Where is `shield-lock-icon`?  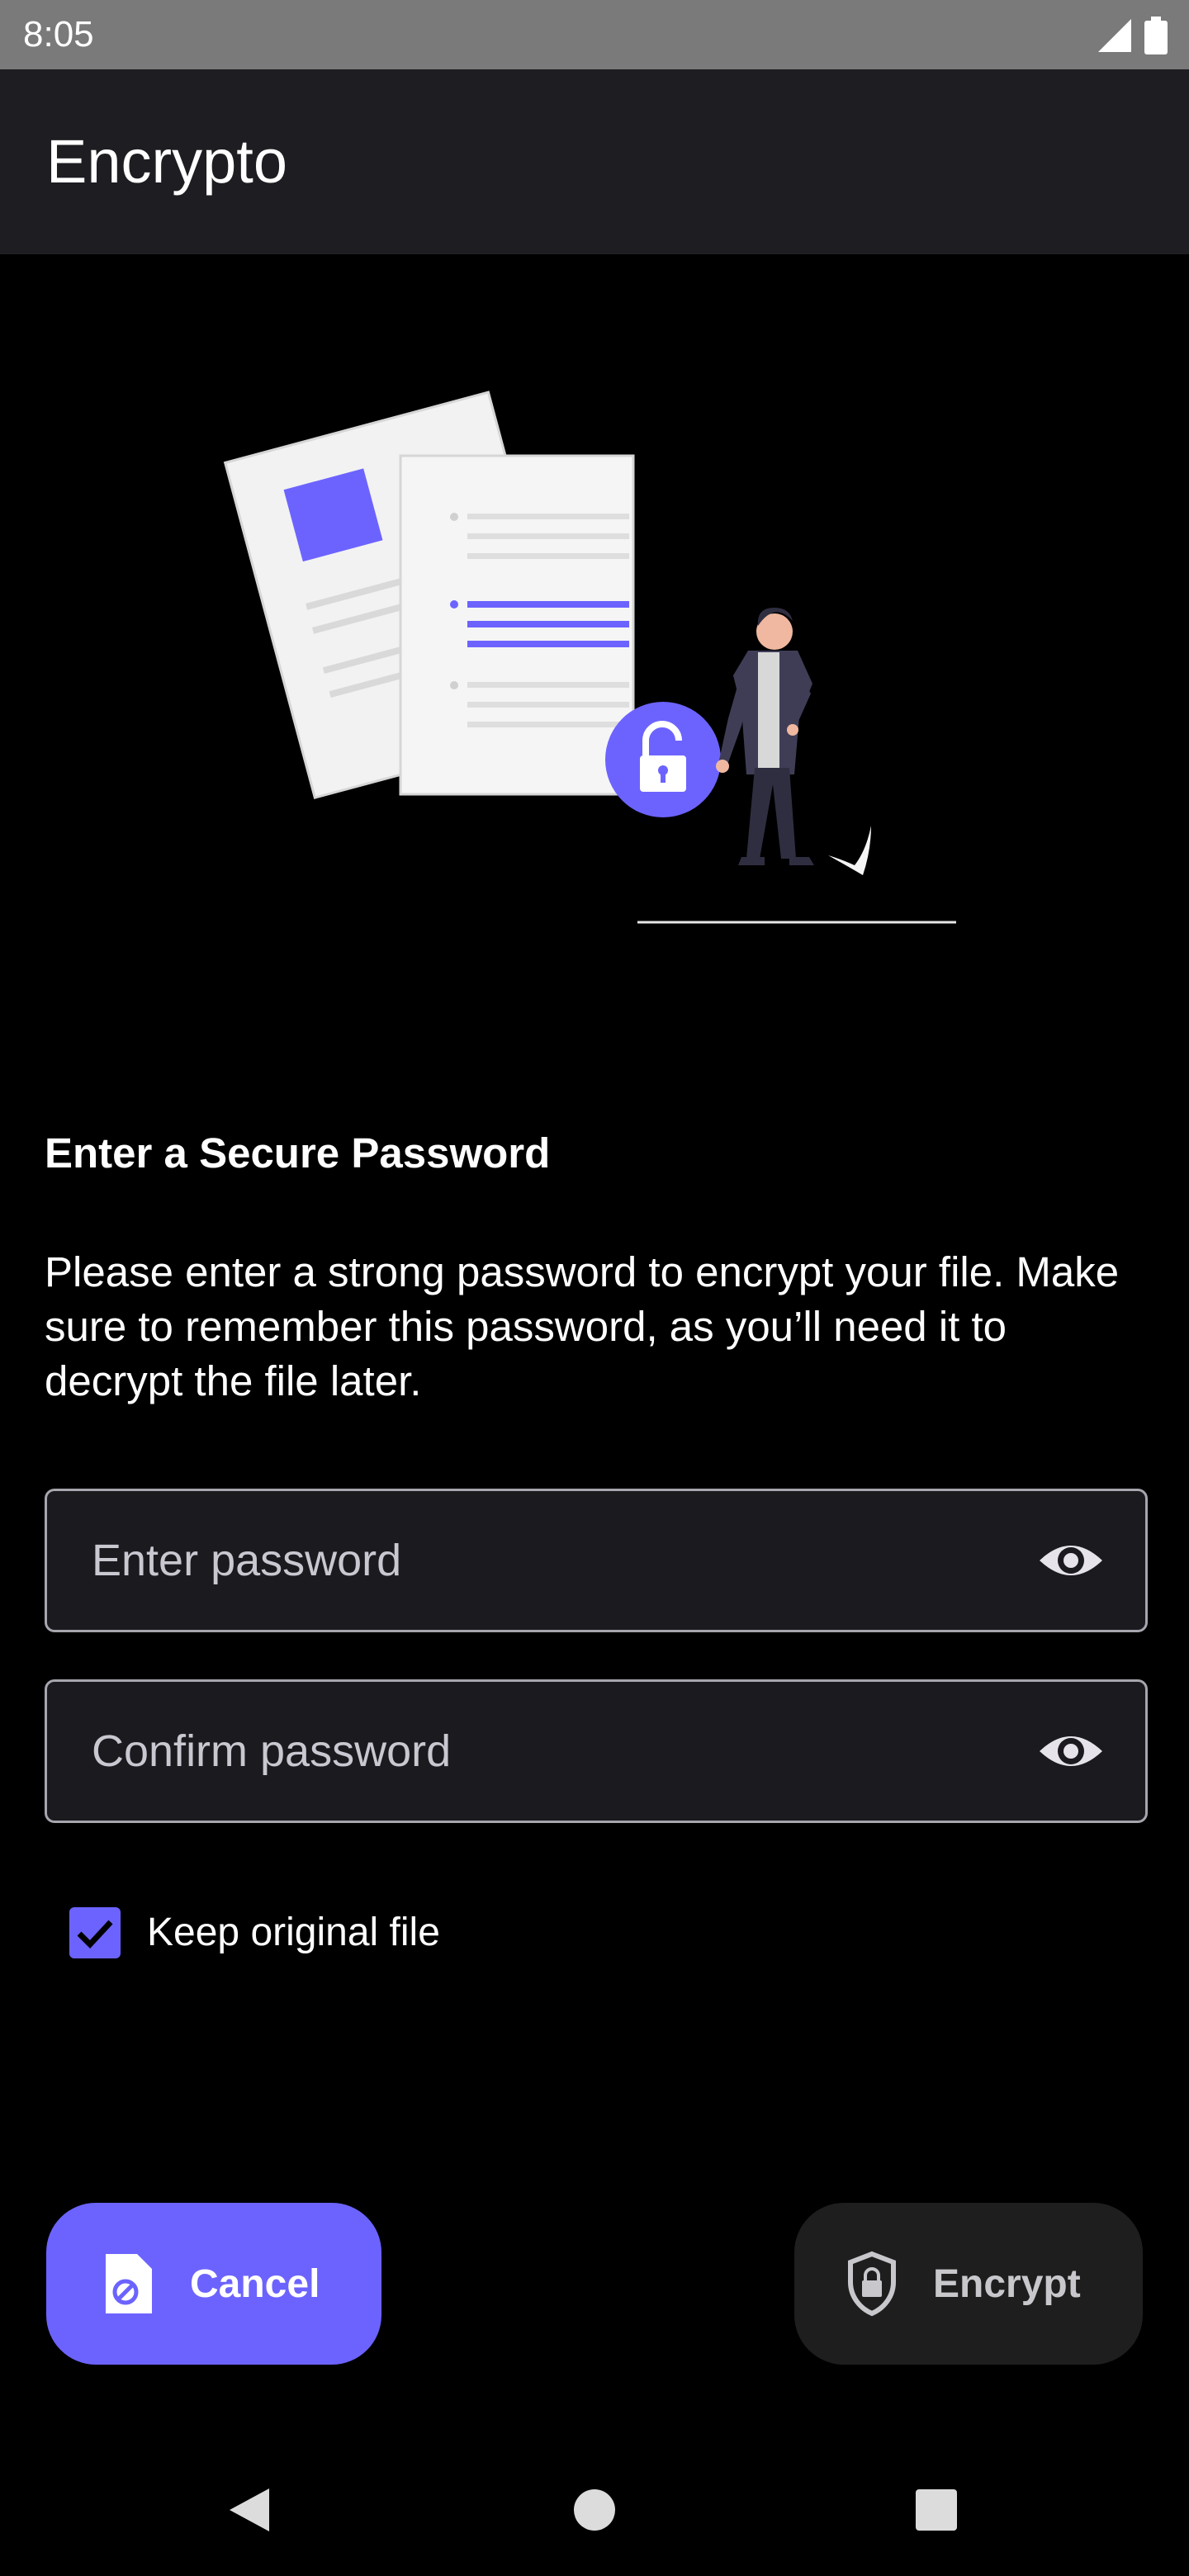 shield-lock-icon is located at coordinates (872, 2284).